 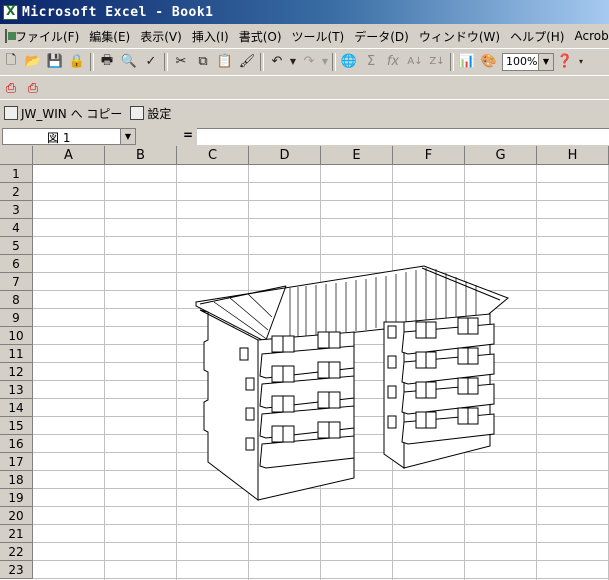 What do you see at coordinates (357, 155) in the screenshot?
I see `column-header: E` at bounding box center [357, 155].